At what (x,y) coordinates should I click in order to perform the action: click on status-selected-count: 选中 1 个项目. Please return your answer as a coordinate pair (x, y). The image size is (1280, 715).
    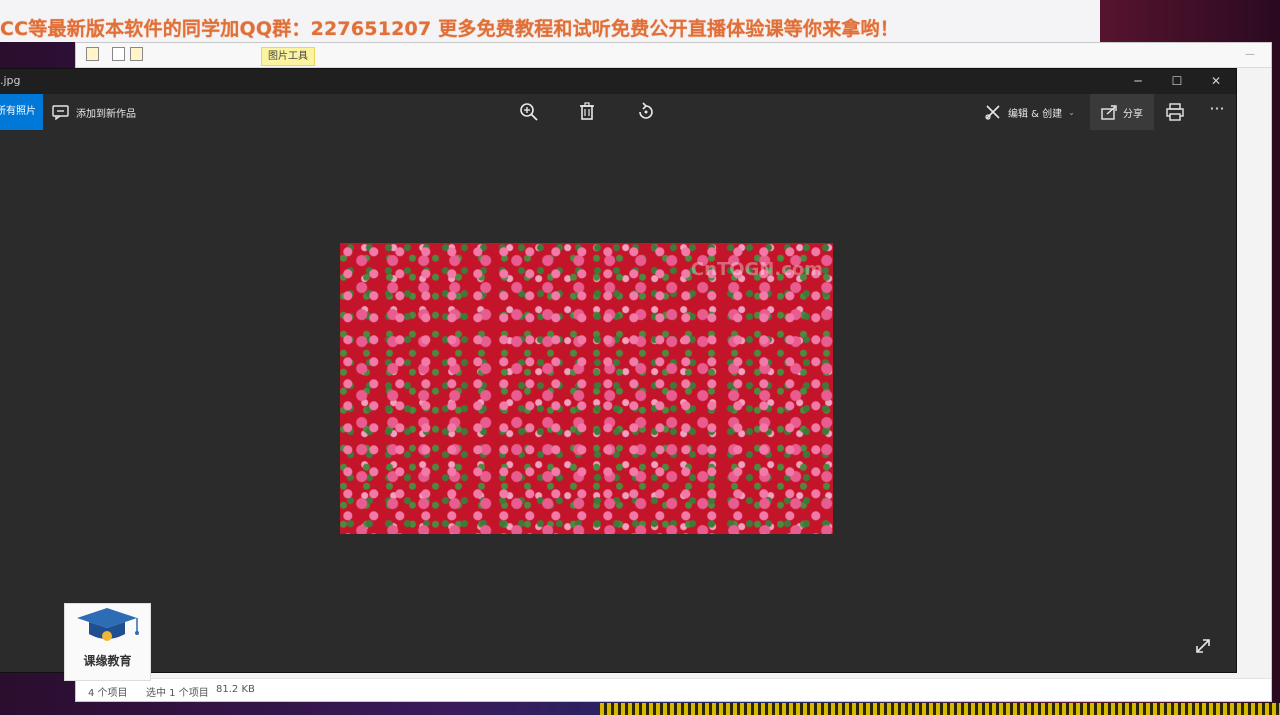
    Looking at the image, I should click on (177, 693).